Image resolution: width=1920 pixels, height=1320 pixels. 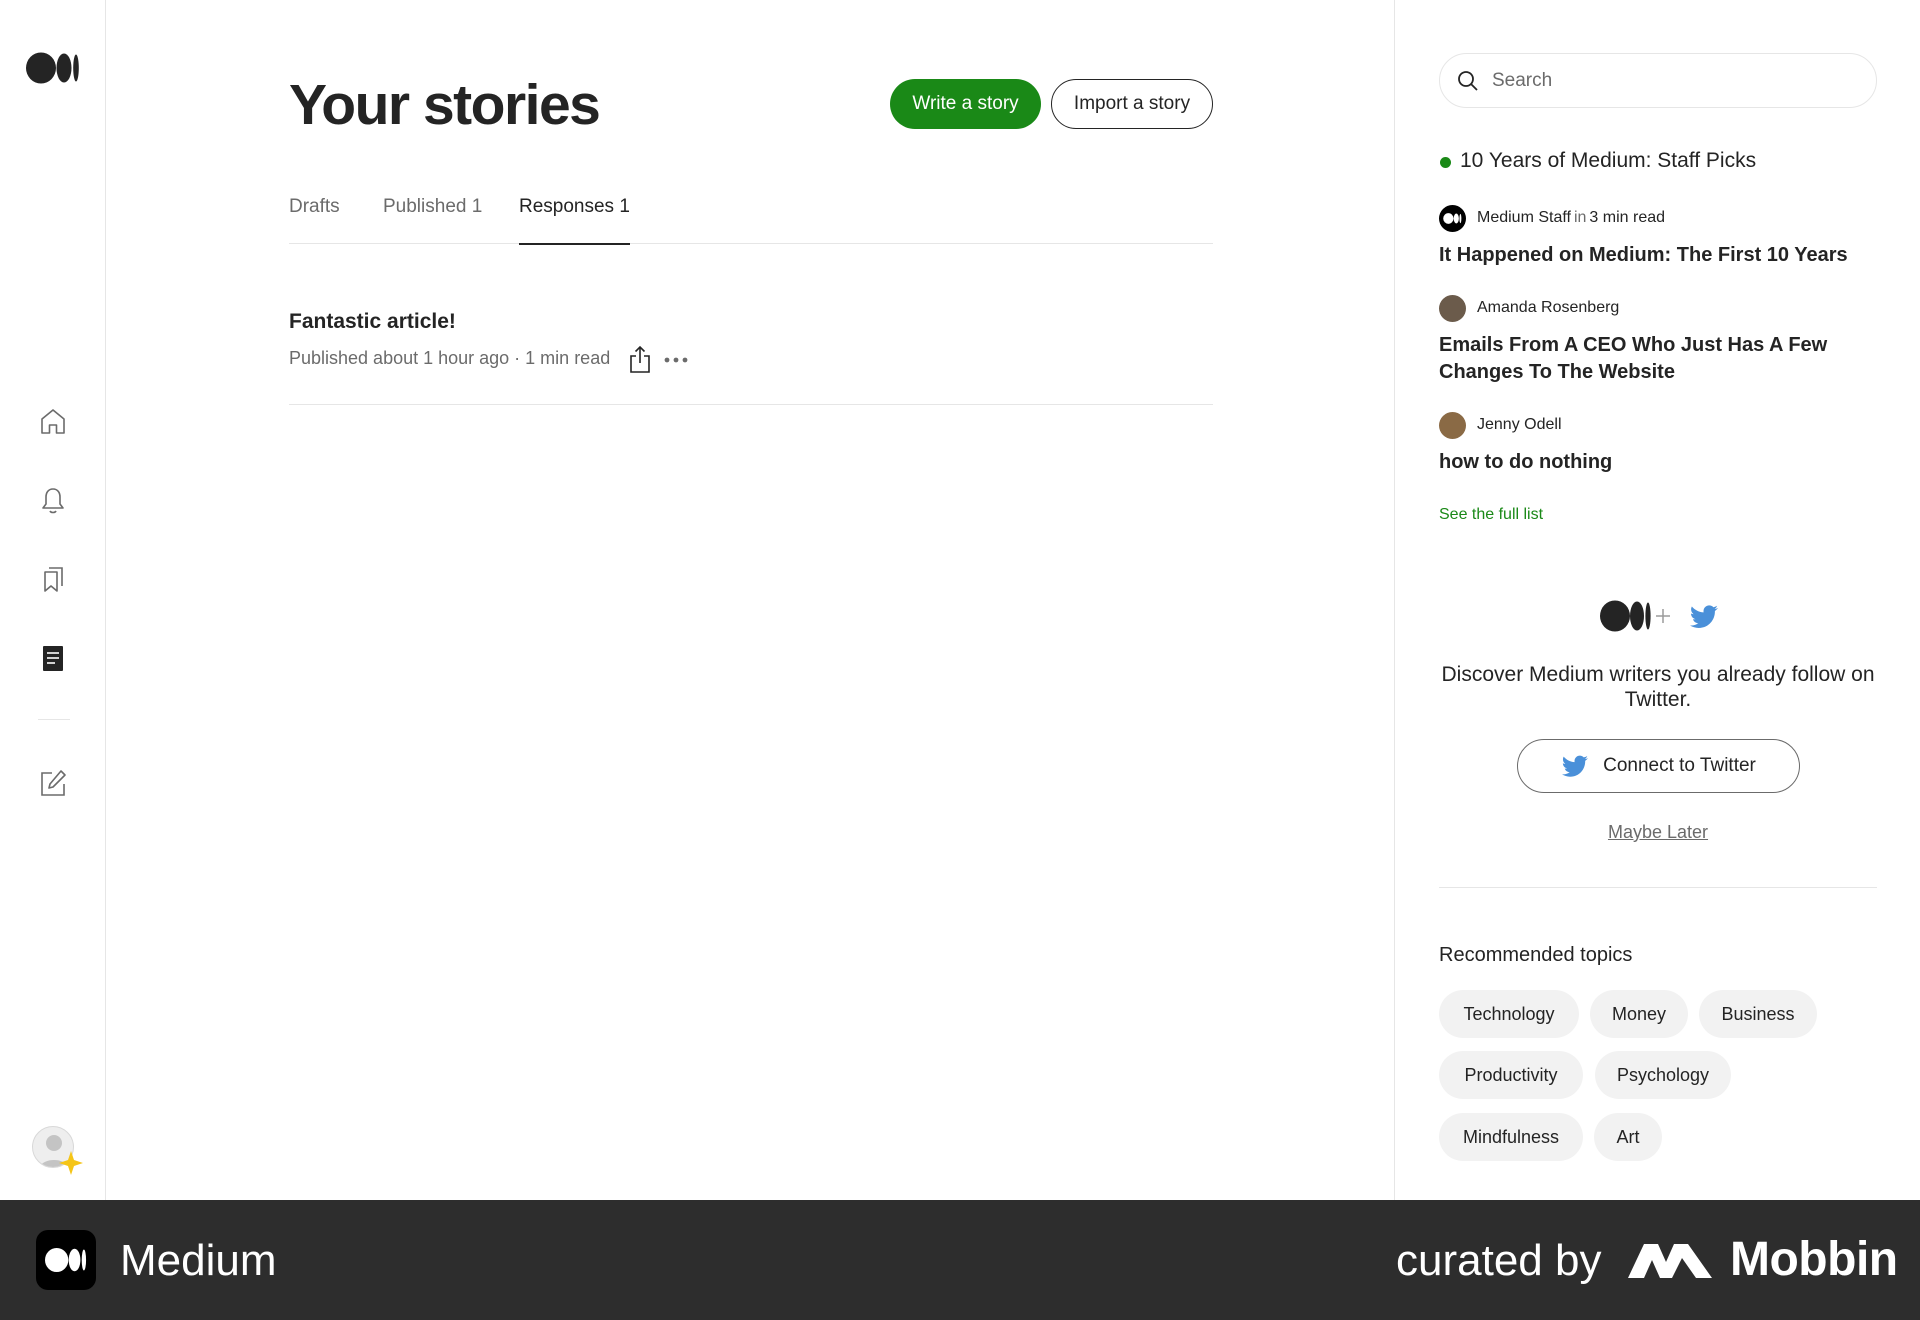 I want to click on bookmarks-icon, so click(x=53, y=579).